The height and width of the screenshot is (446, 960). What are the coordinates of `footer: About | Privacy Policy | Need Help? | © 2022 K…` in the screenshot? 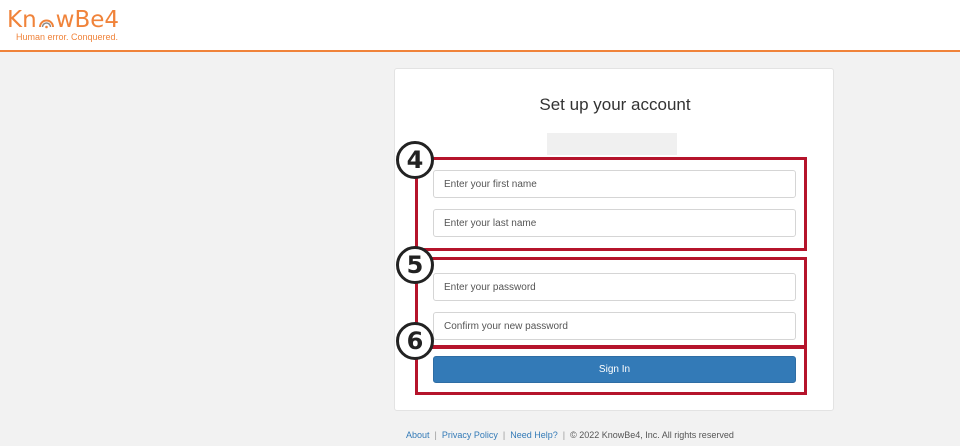 It's located at (570, 435).